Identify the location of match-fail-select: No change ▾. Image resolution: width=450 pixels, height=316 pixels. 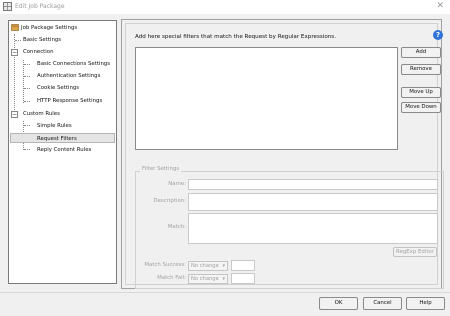
(208, 279).